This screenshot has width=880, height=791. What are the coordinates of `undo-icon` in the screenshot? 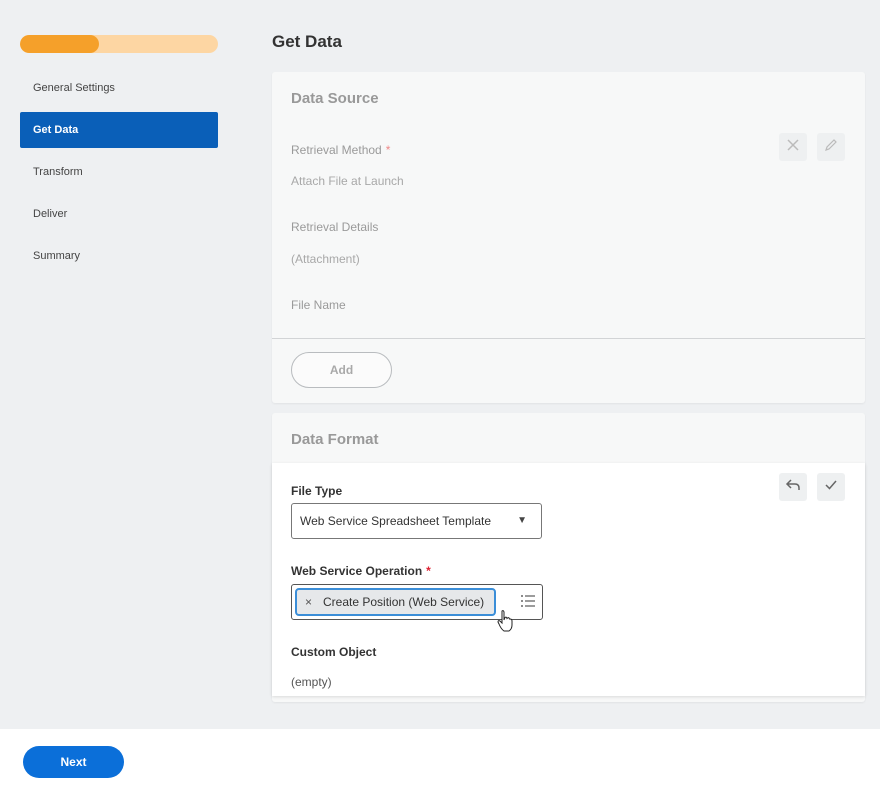 It's located at (793, 487).